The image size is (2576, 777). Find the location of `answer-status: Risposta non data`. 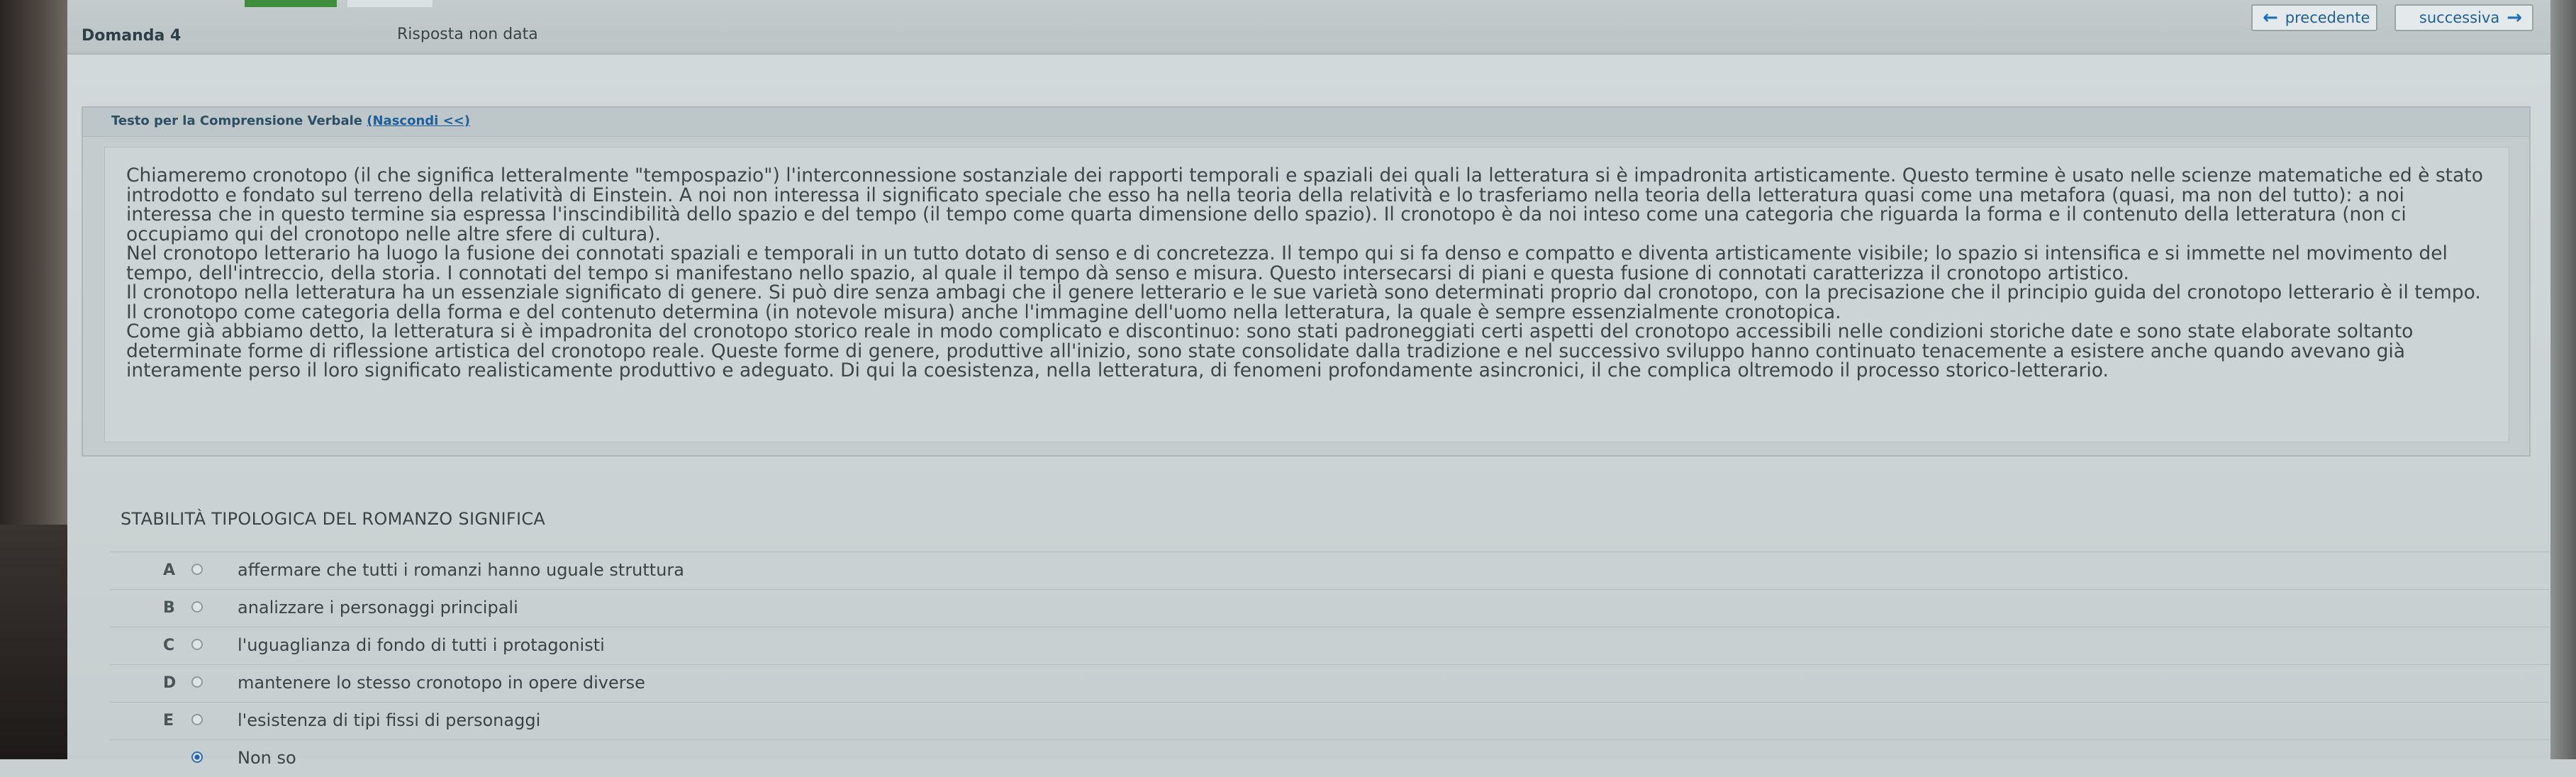

answer-status: Risposta non data is located at coordinates (467, 34).